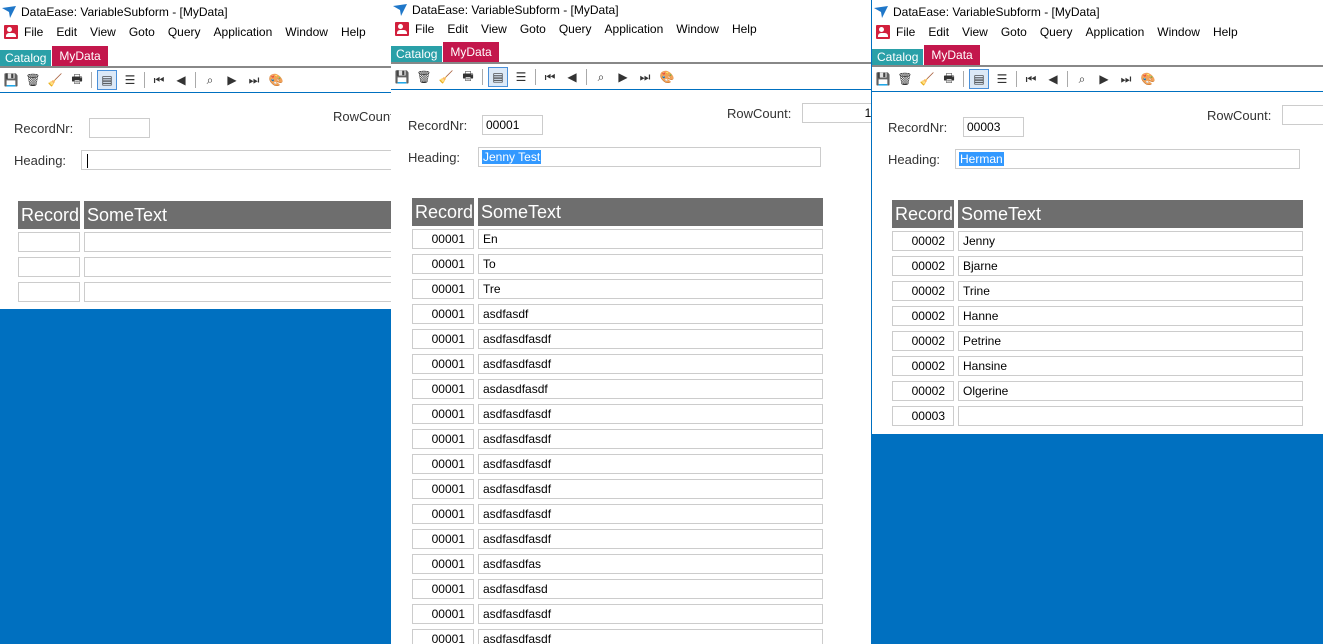 Image resolution: width=1323 pixels, height=644 pixels. What do you see at coordinates (521, 77) in the screenshot?
I see `table-view-icon: ☰` at bounding box center [521, 77].